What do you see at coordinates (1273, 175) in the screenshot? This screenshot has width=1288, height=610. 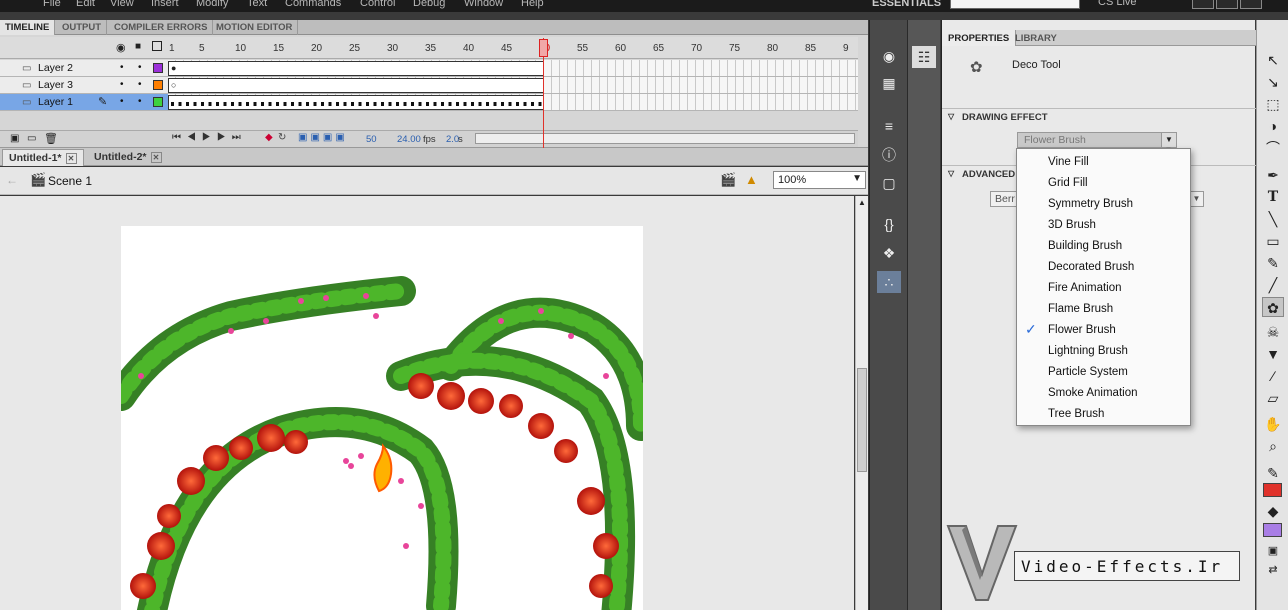 I see `pen-tool-icon: ✒` at bounding box center [1273, 175].